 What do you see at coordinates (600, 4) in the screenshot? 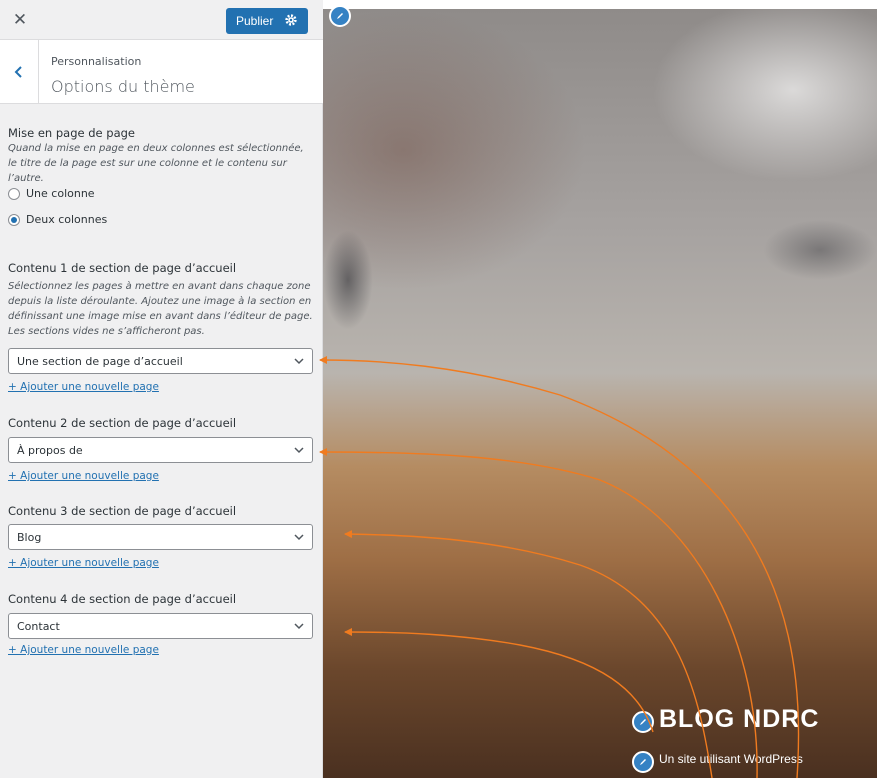
I see `preview-top-bar` at bounding box center [600, 4].